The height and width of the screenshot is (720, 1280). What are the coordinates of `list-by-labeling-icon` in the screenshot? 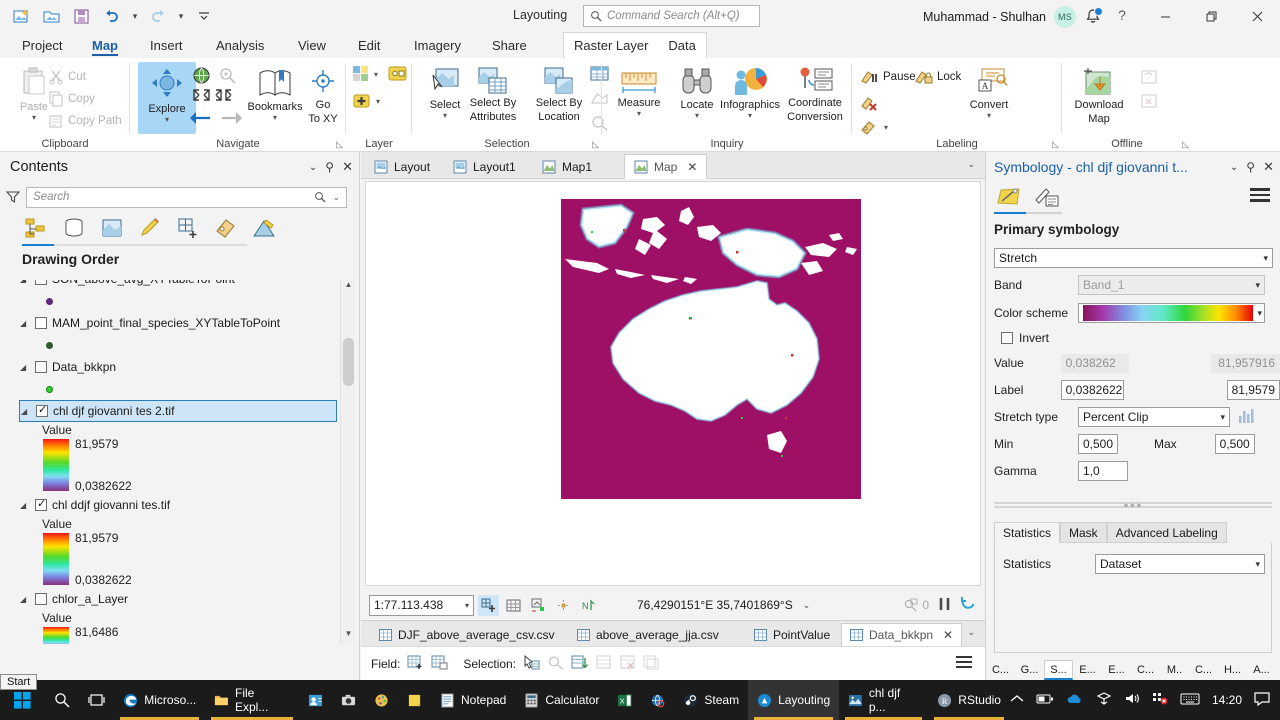 It's located at (226, 228).